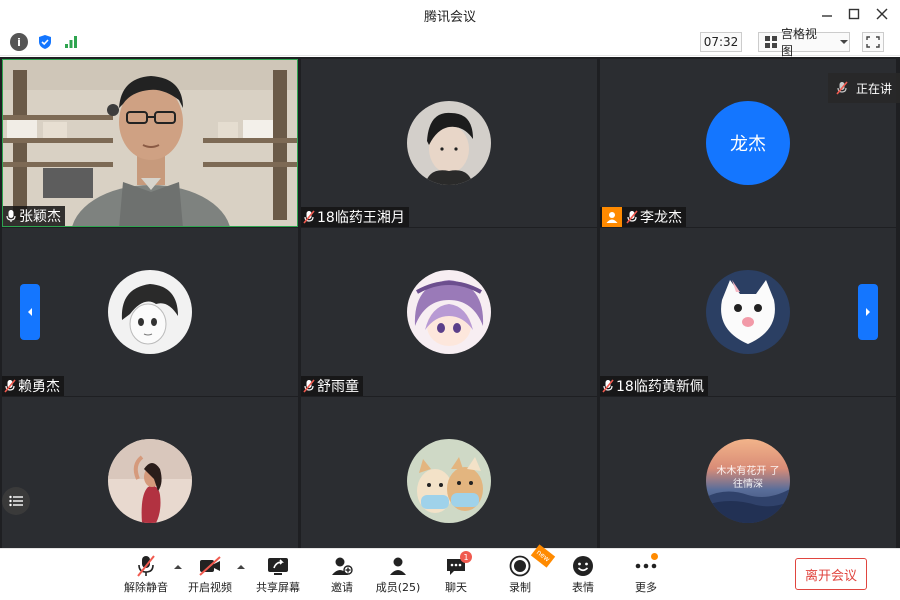 This screenshot has width=900, height=600. What do you see at coordinates (721, 42) in the screenshot?
I see `meeting-timer: 07:32` at bounding box center [721, 42].